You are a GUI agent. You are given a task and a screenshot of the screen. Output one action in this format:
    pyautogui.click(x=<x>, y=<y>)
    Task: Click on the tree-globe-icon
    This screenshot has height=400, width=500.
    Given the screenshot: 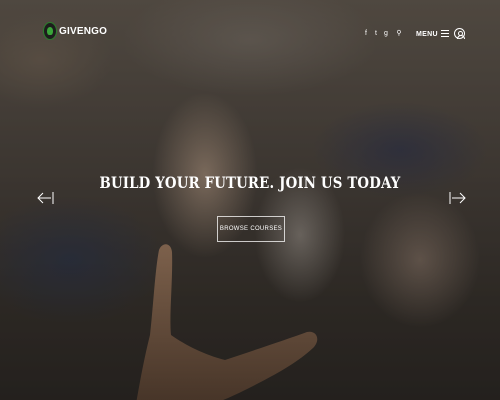 What is the action you would take?
    pyautogui.click(x=50, y=31)
    